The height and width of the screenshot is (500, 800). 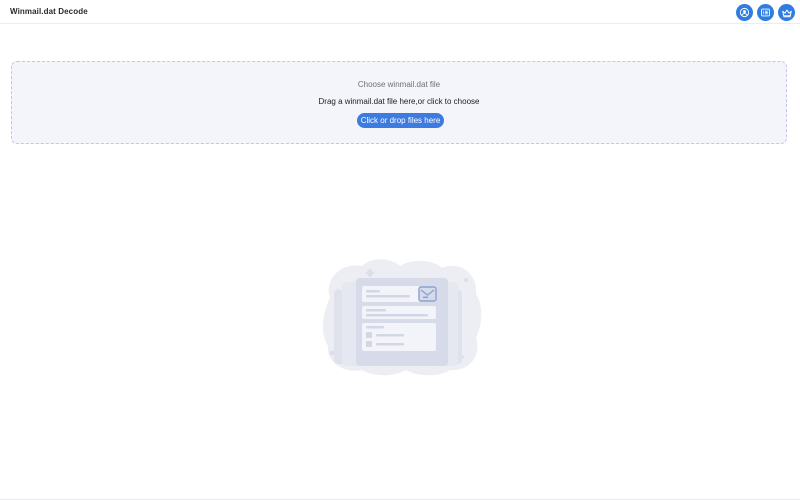 I want to click on crown-icon, so click(x=786, y=13).